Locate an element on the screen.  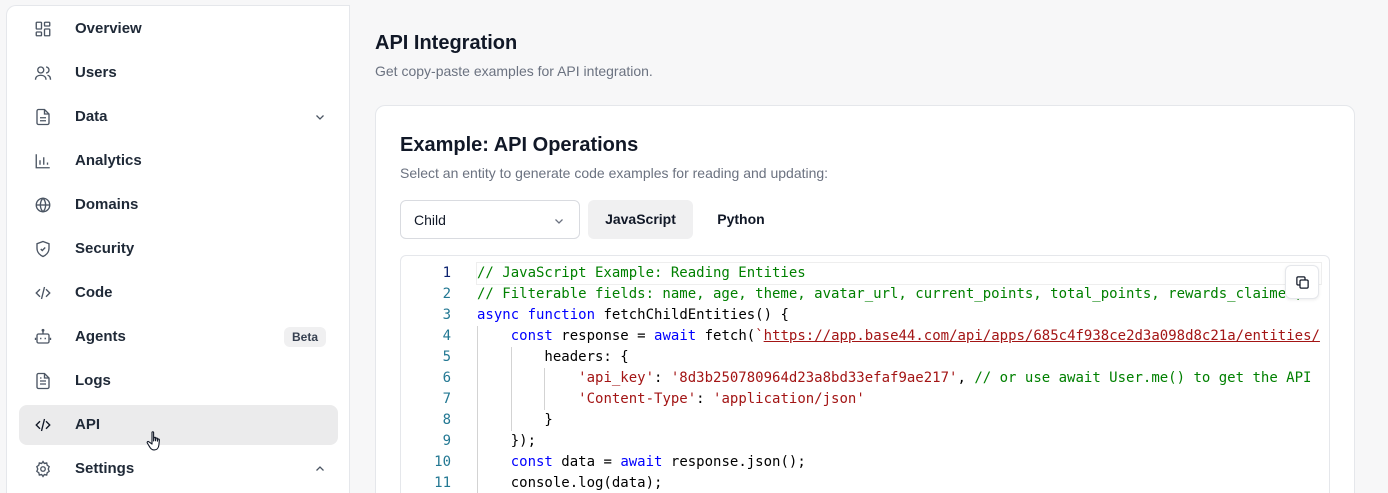
sidebar-item-label: Overview is located at coordinates (108, 28).